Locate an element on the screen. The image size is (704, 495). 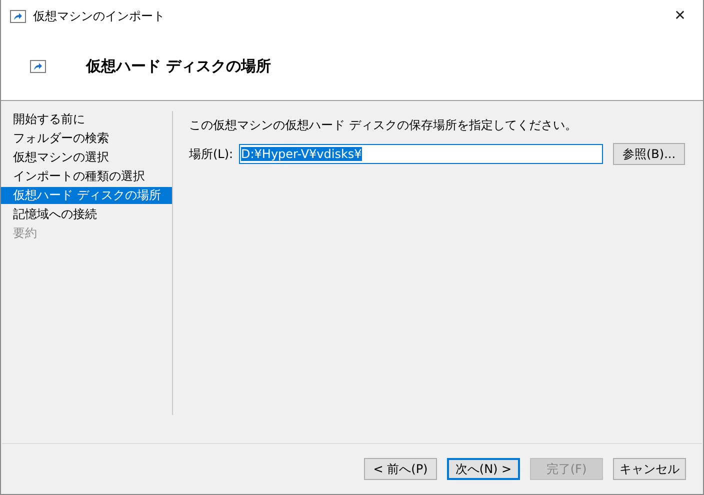
wizard-button: キャンセル is located at coordinates (649, 469).